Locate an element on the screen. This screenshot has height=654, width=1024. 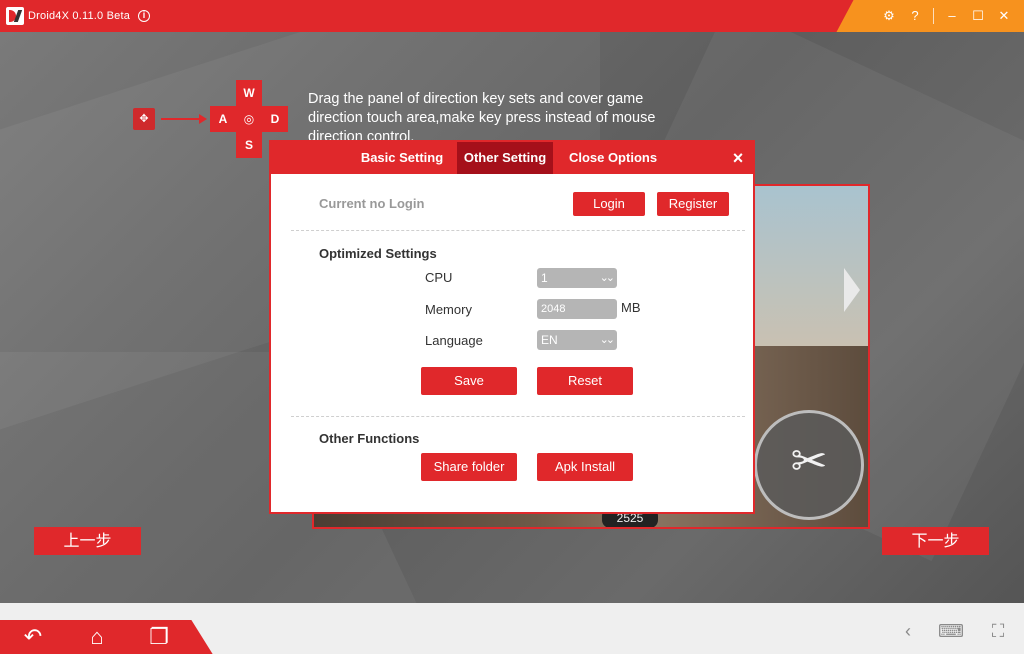
memory-label: Memory is located at coordinates (448, 309).